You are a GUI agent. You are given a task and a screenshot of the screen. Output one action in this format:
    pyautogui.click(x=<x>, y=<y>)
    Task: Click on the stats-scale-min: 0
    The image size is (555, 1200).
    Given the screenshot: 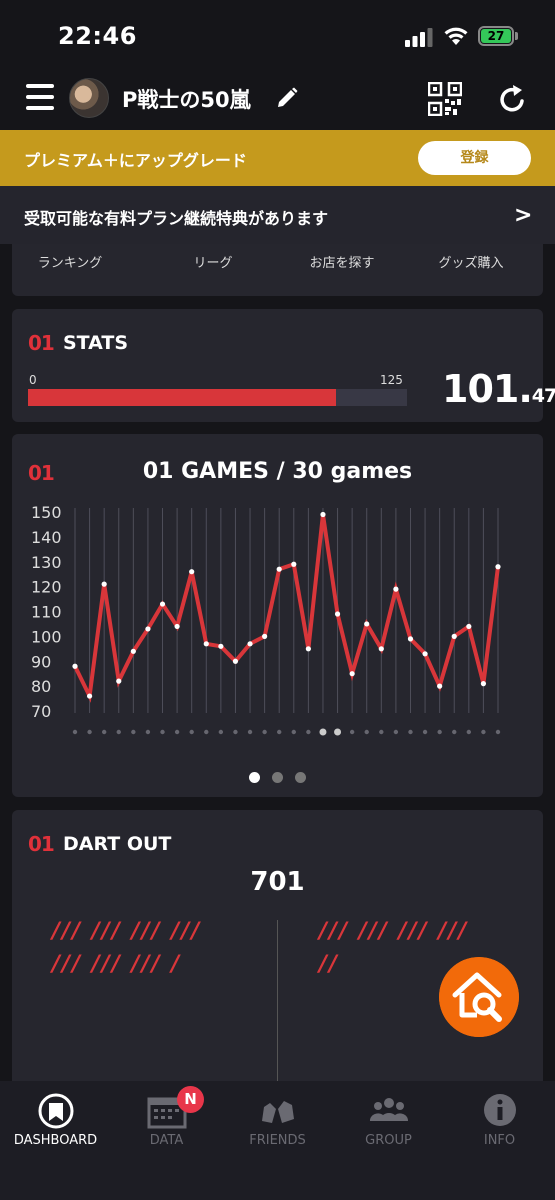 What is the action you would take?
    pyautogui.click(x=33, y=380)
    